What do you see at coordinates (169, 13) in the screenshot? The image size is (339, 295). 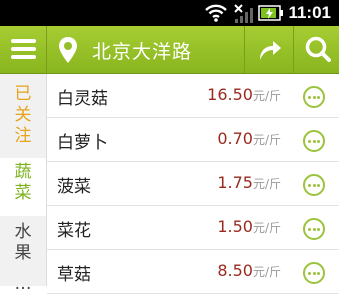 I see `status-bar: 11:01` at bounding box center [169, 13].